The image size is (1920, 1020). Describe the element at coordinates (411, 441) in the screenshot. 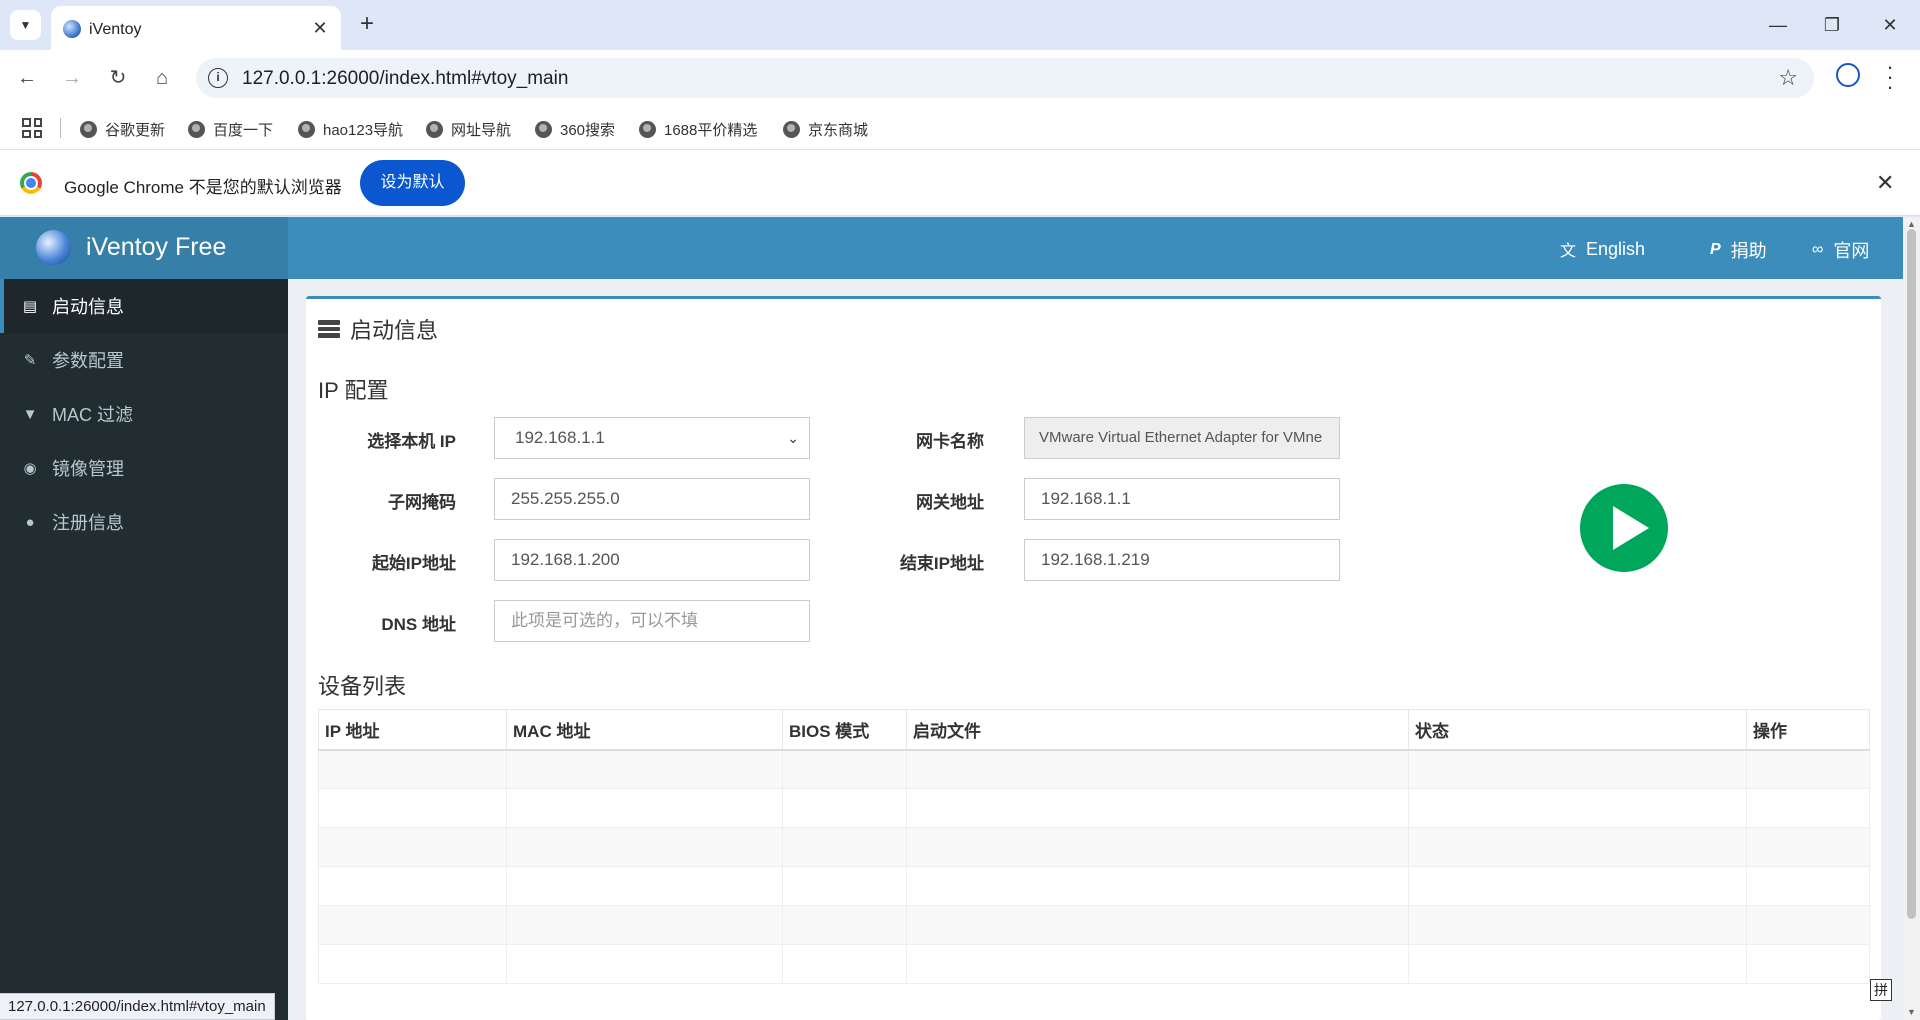

I see `select-ip-label: 选择本机 IP` at that location.